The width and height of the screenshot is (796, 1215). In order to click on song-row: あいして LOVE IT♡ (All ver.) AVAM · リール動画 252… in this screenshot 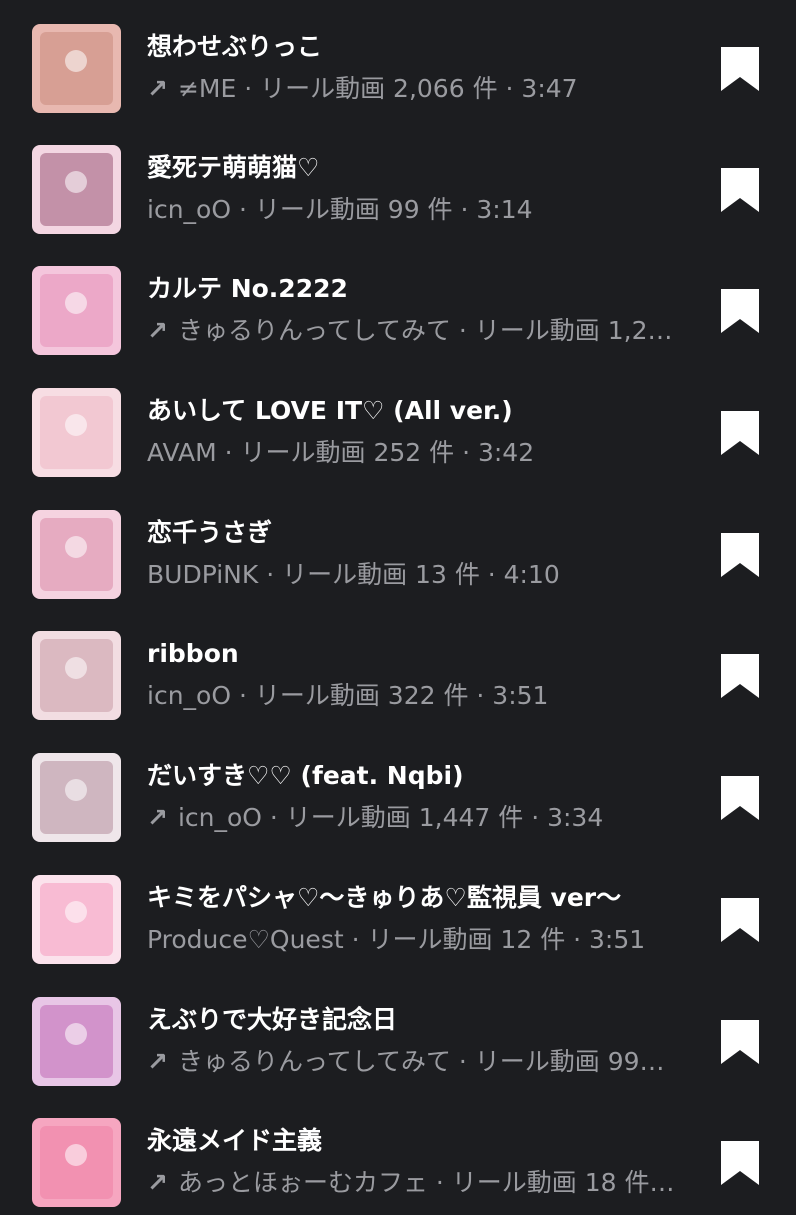, I will do `click(398, 424)`.